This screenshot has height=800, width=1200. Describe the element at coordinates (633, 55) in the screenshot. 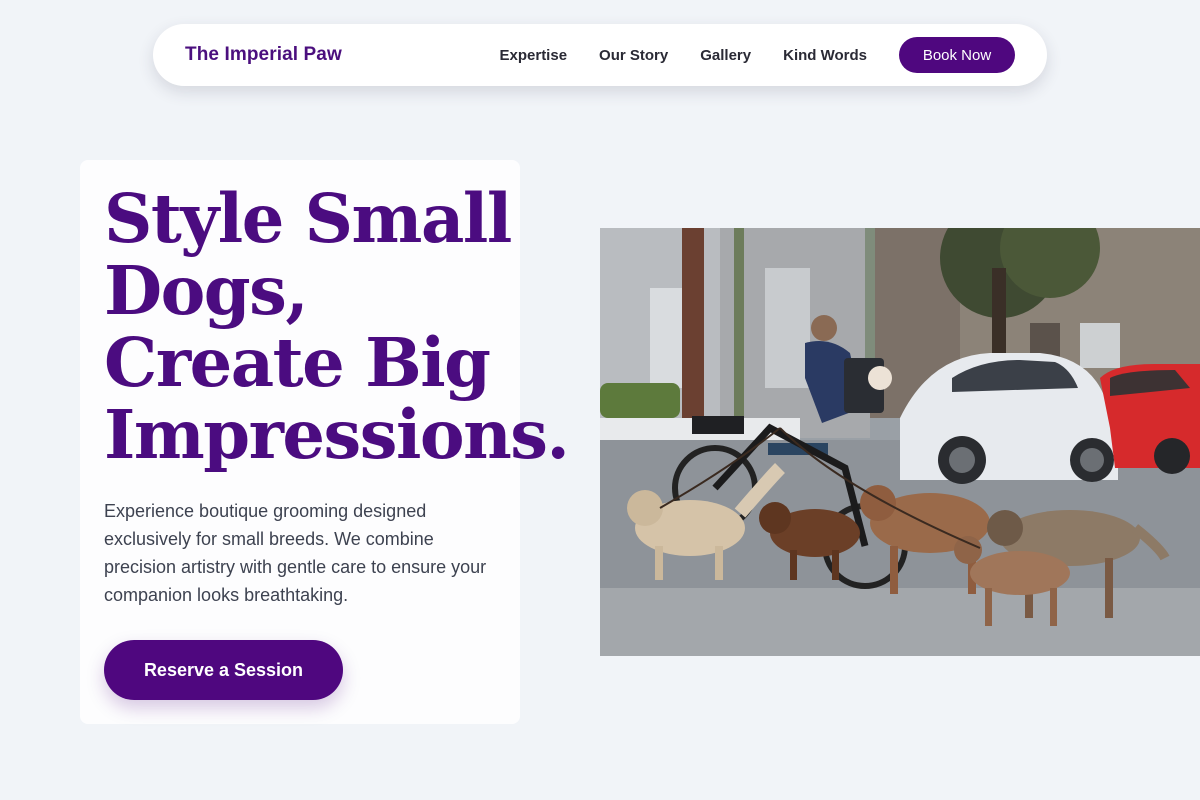

I see `nav-link-our-story: Our Story` at that location.